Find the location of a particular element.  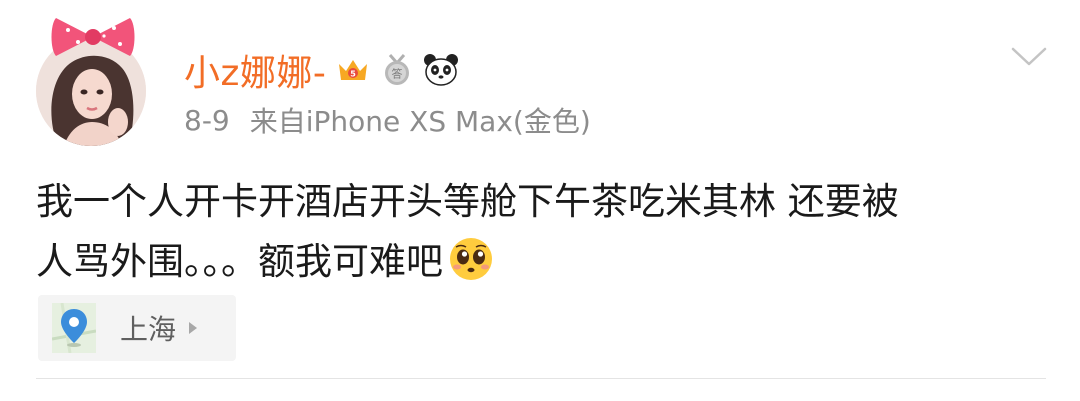

post-text-line-2: 人骂外围。。。额我可难吧 is located at coordinates (541, 262).